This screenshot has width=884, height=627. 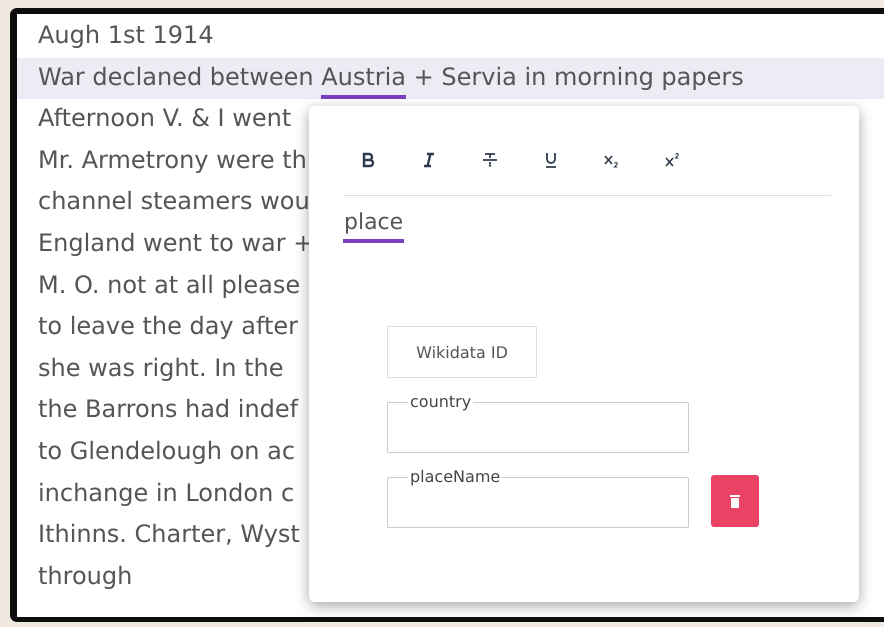 I want to click on transcript-line: M. O. not at all please, so click(x=169, y=285).